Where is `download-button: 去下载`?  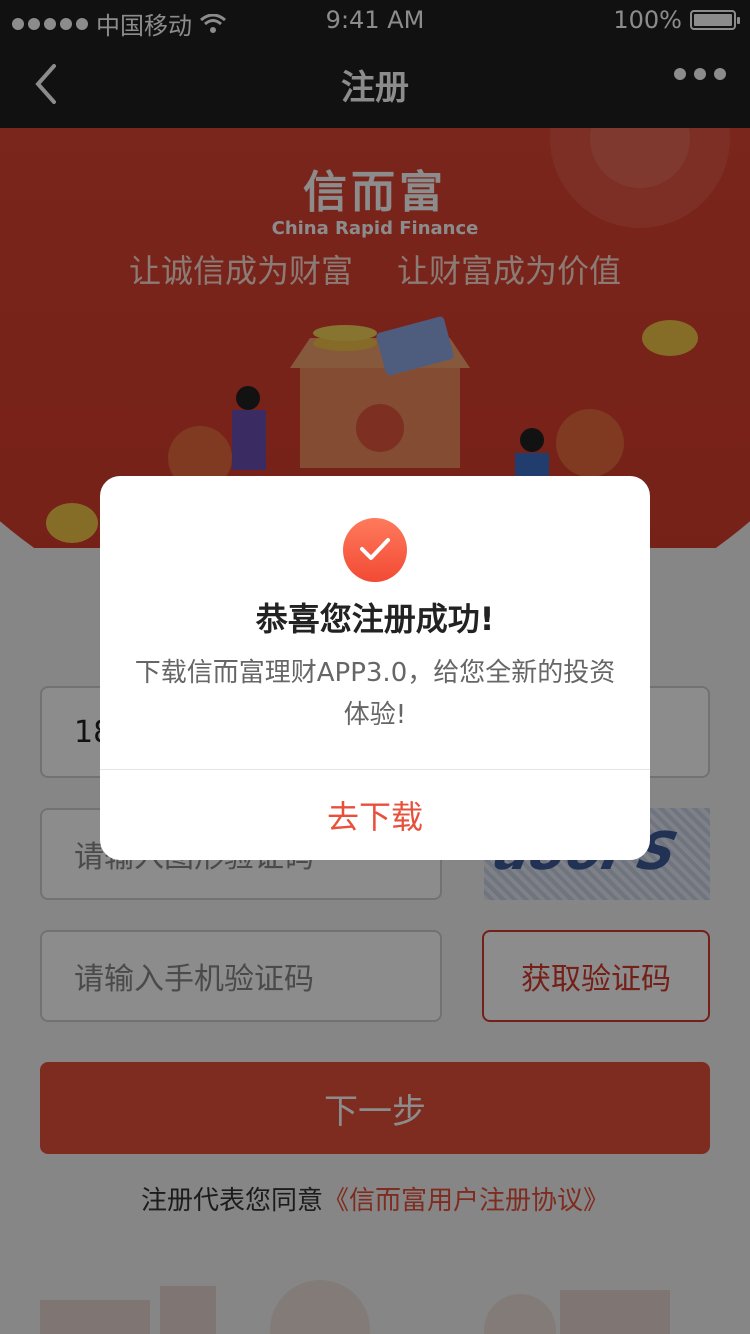
download-button: 去下载 is located at coordinates (375, 815).